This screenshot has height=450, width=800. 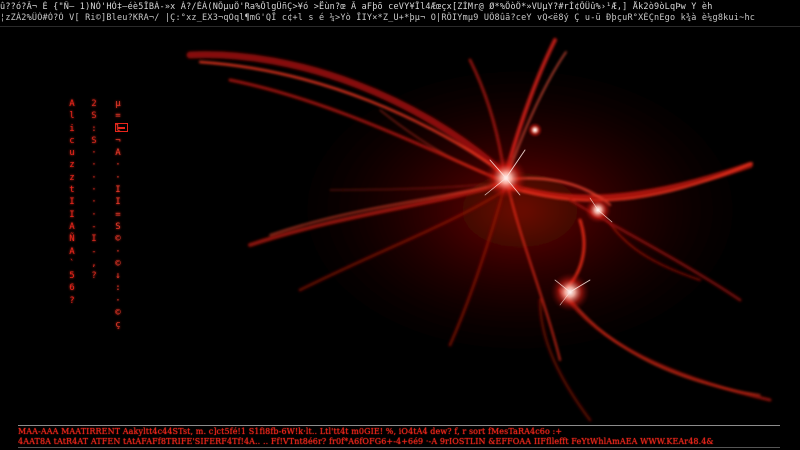 I want to click on left-menu-column-1: A l i c u z z t I I A Ñ A ` 5 6 ?, so click(x=72, y=202).